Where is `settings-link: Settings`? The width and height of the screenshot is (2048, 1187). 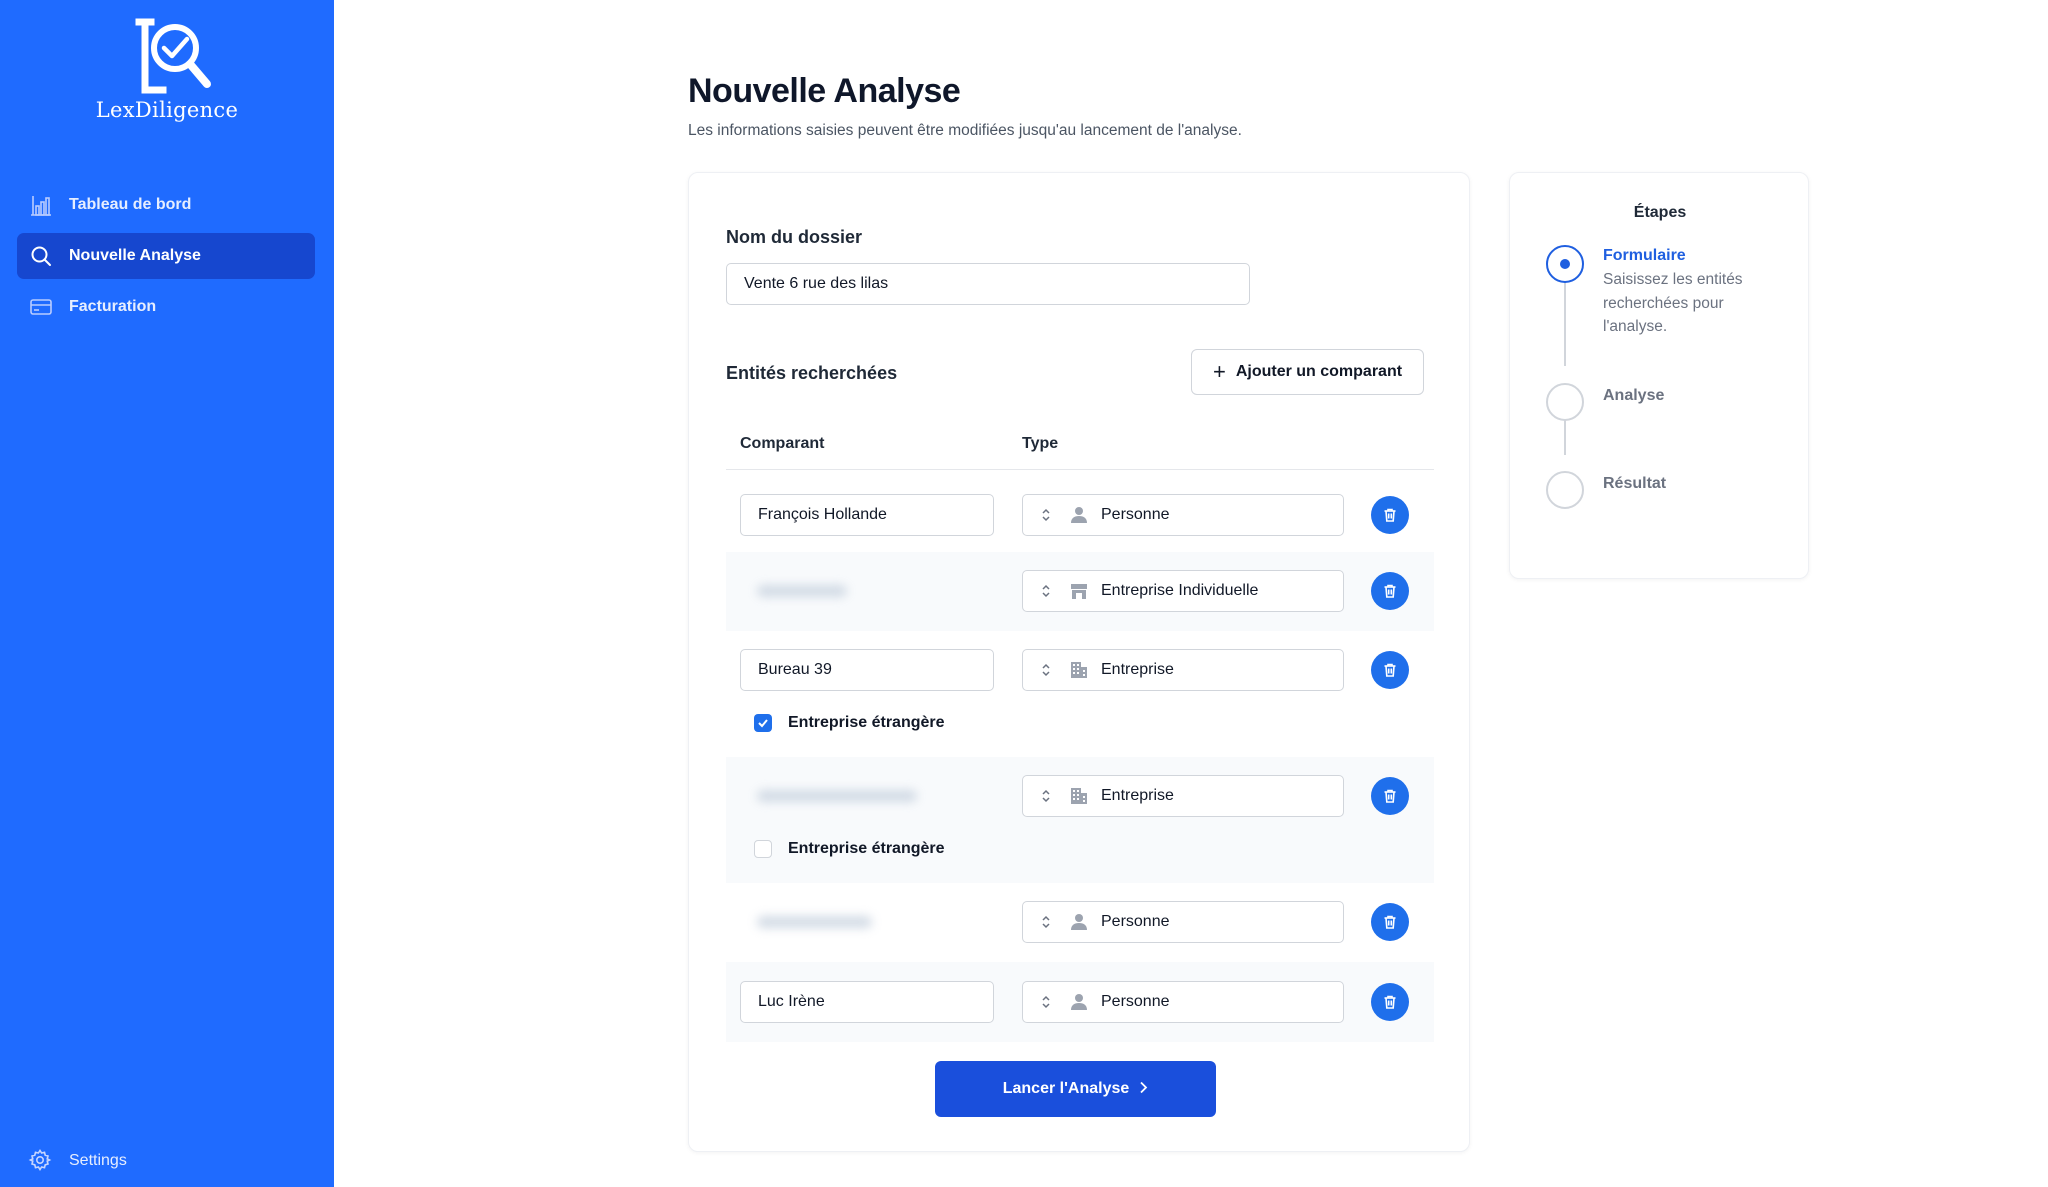
settings-link: Settings is located at coordinates (77, 1161).